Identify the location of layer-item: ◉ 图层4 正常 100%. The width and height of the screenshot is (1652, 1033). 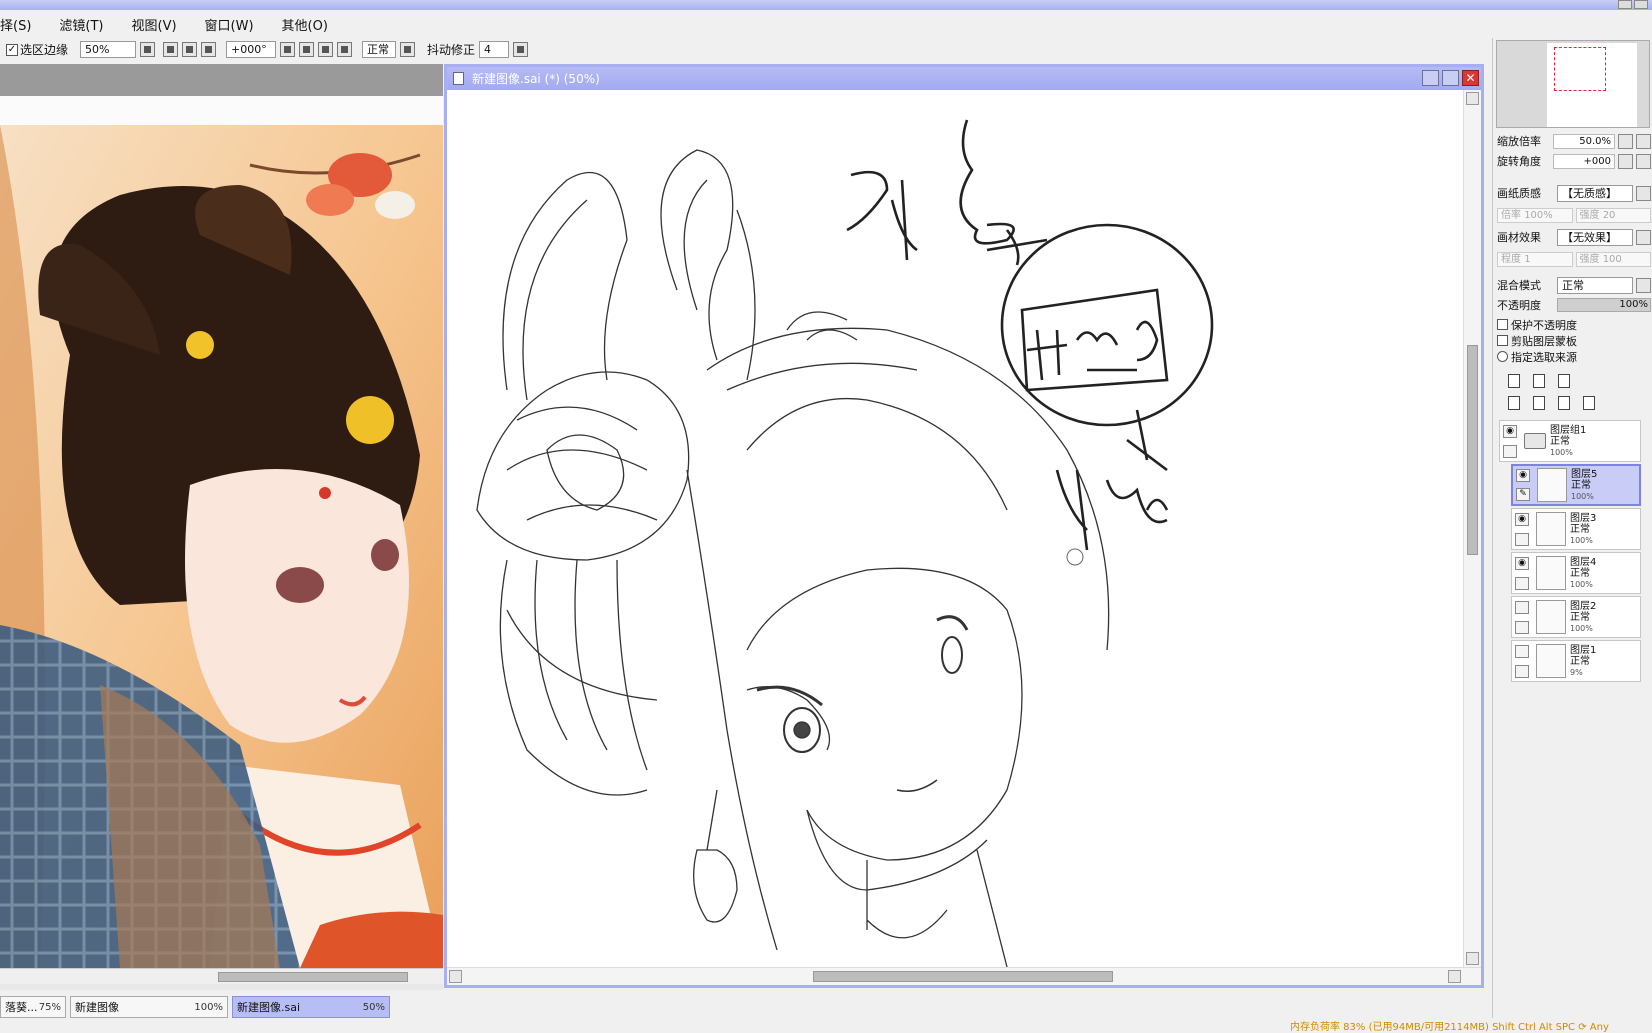
(1576, 573).